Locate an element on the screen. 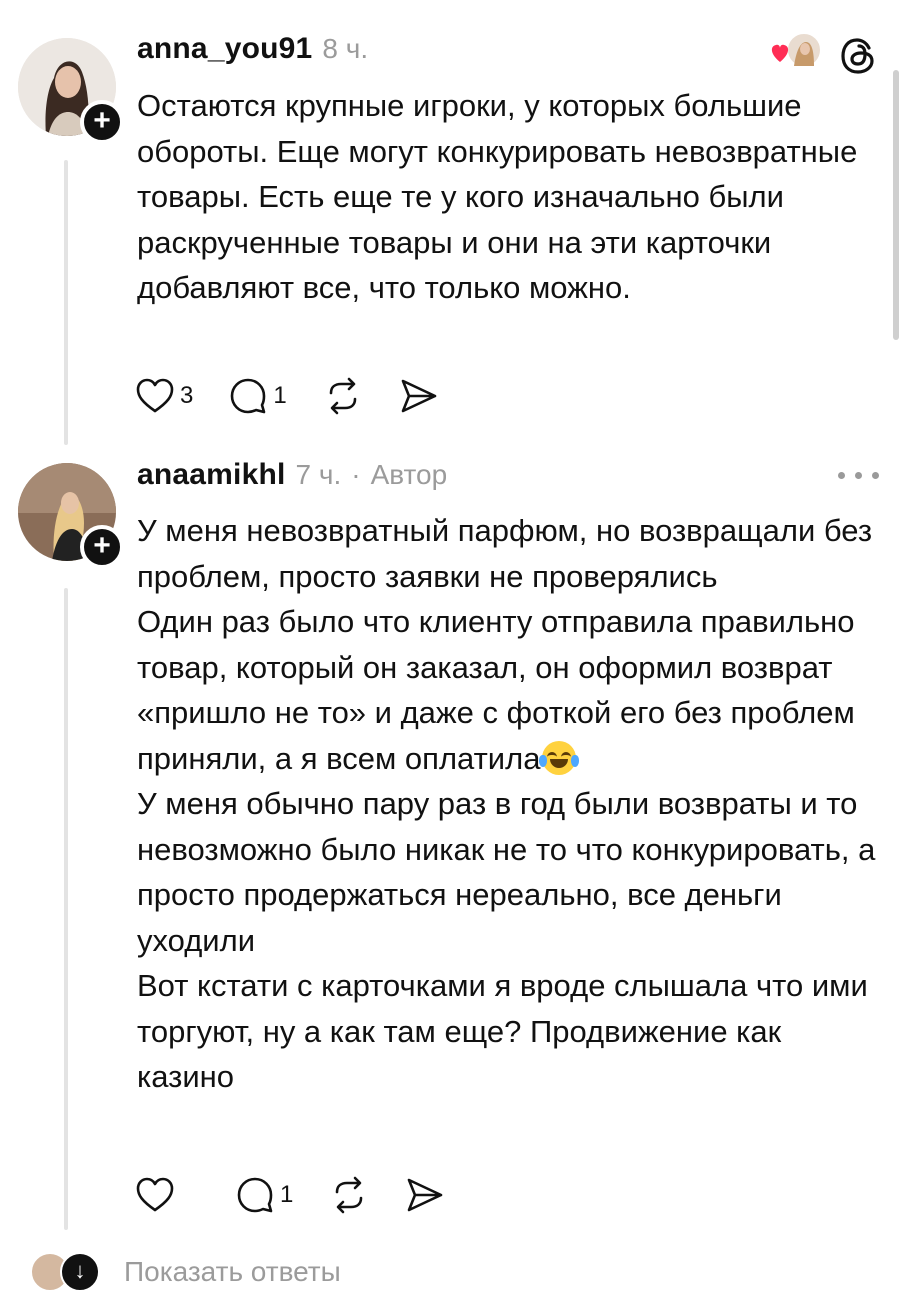 The image size is (906, 1292). username: anna_you91 is located at coordinates (224, 49).